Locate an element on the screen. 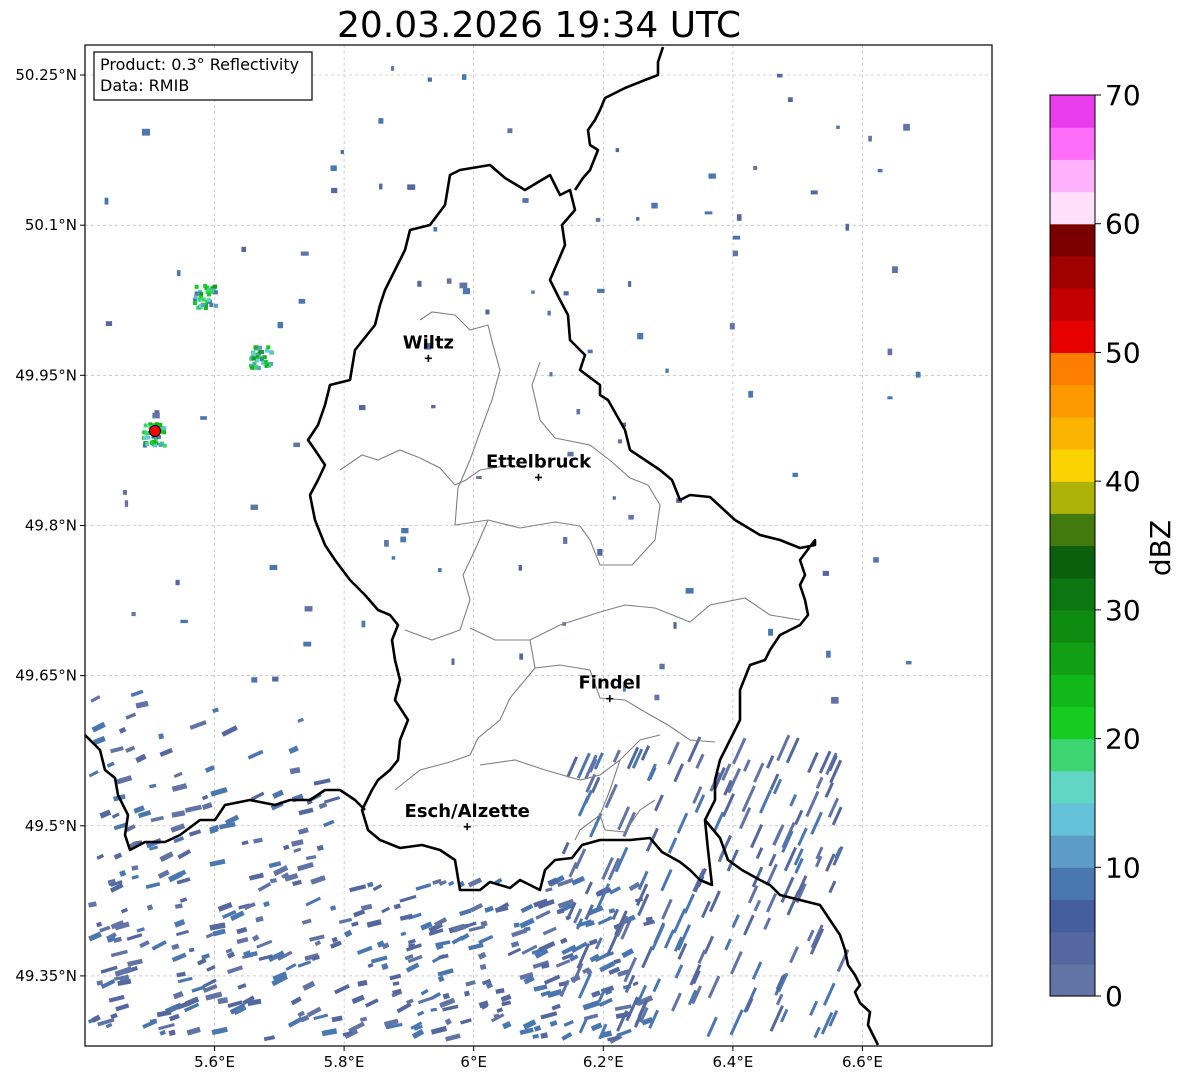 This screenshot has width=1184, height=1081. city-label: Wiltz is located at coordinates (428, 342).